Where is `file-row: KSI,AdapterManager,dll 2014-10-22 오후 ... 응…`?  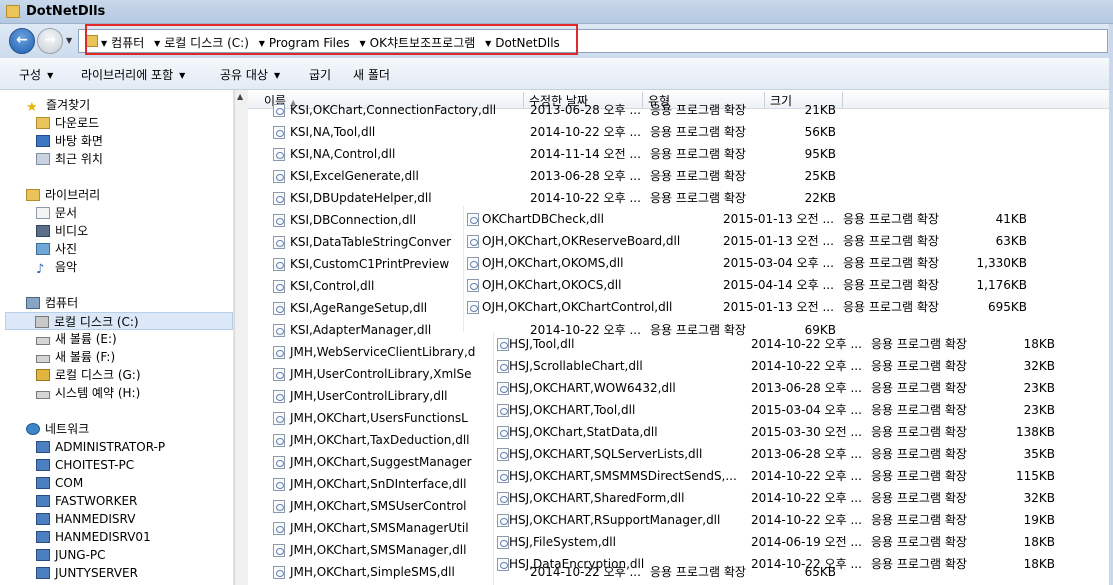
file-row: KSI,AdapterManager,dll 2014-10-22 오후 ... 응… is located at coordinates (570, 330).